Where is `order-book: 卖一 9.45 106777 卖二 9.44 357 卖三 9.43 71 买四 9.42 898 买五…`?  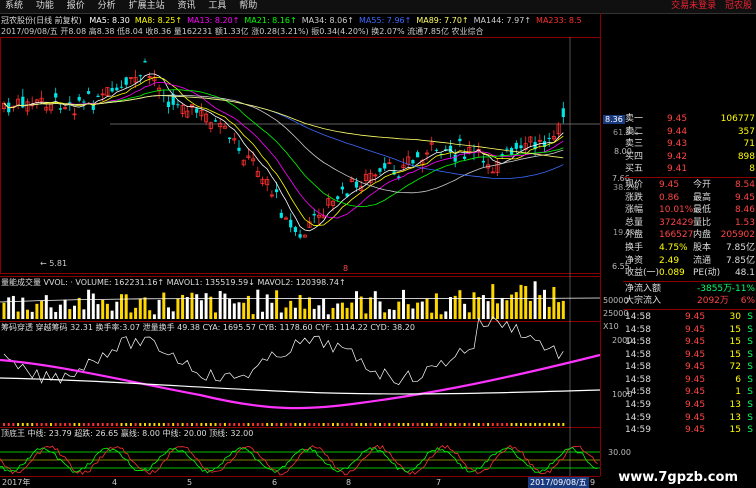
order-book: 卖一 9.45 106777 卖二 9.44 357 卖三 9.43 71 买四 9.42 898 买五… is located at coordinates (689, 144).